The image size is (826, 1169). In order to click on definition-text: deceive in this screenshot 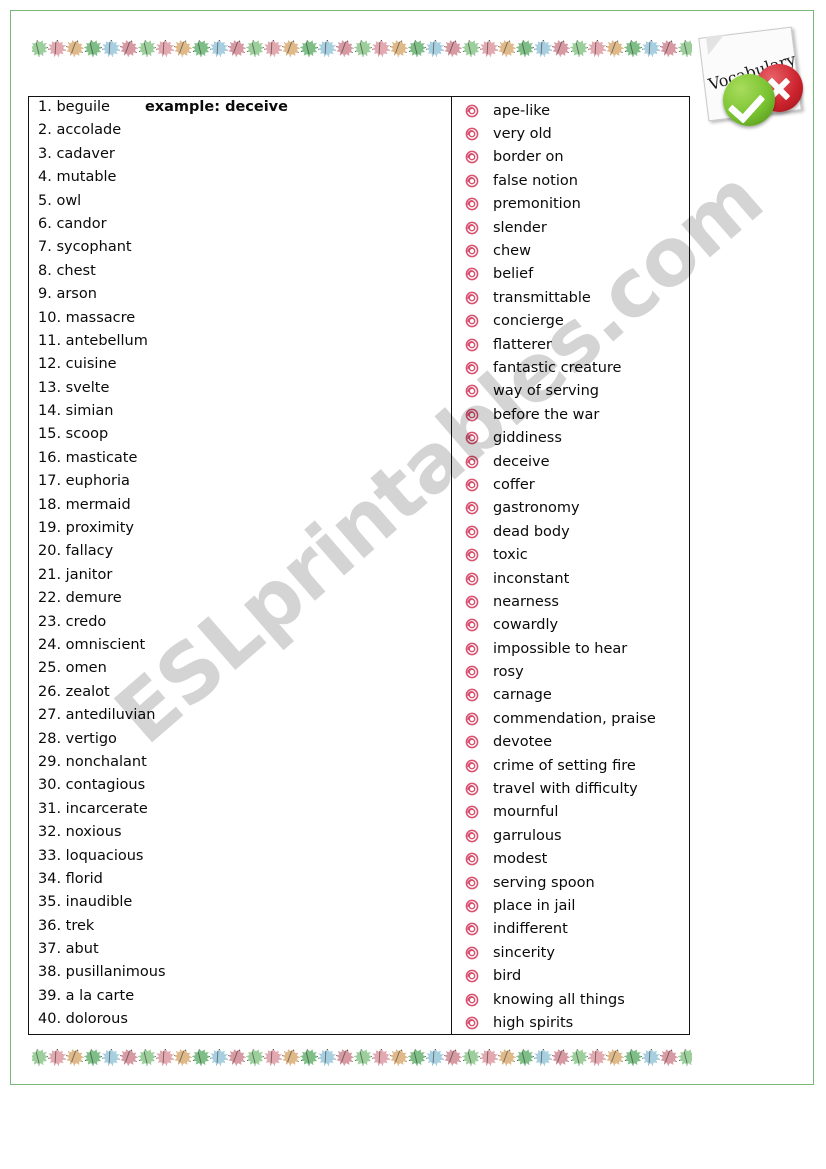, I will do `click(521, 461)`.